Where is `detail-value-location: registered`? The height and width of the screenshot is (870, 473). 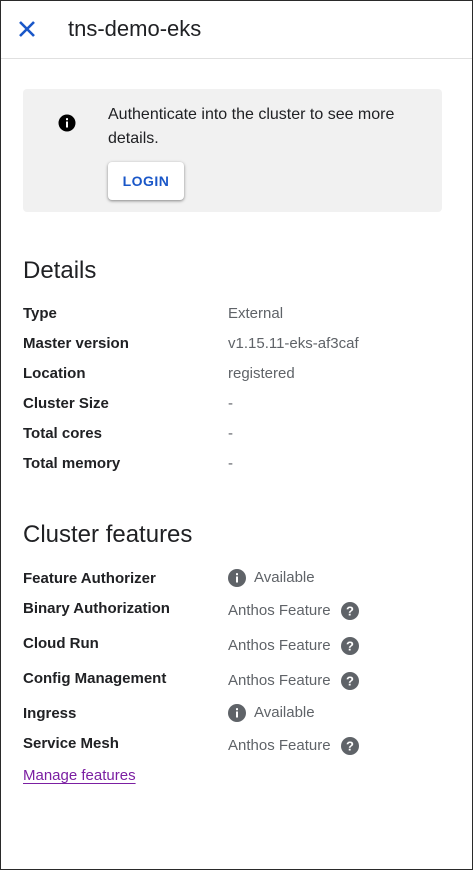
detail-value-location: registered is located at coordinates (261, 373).